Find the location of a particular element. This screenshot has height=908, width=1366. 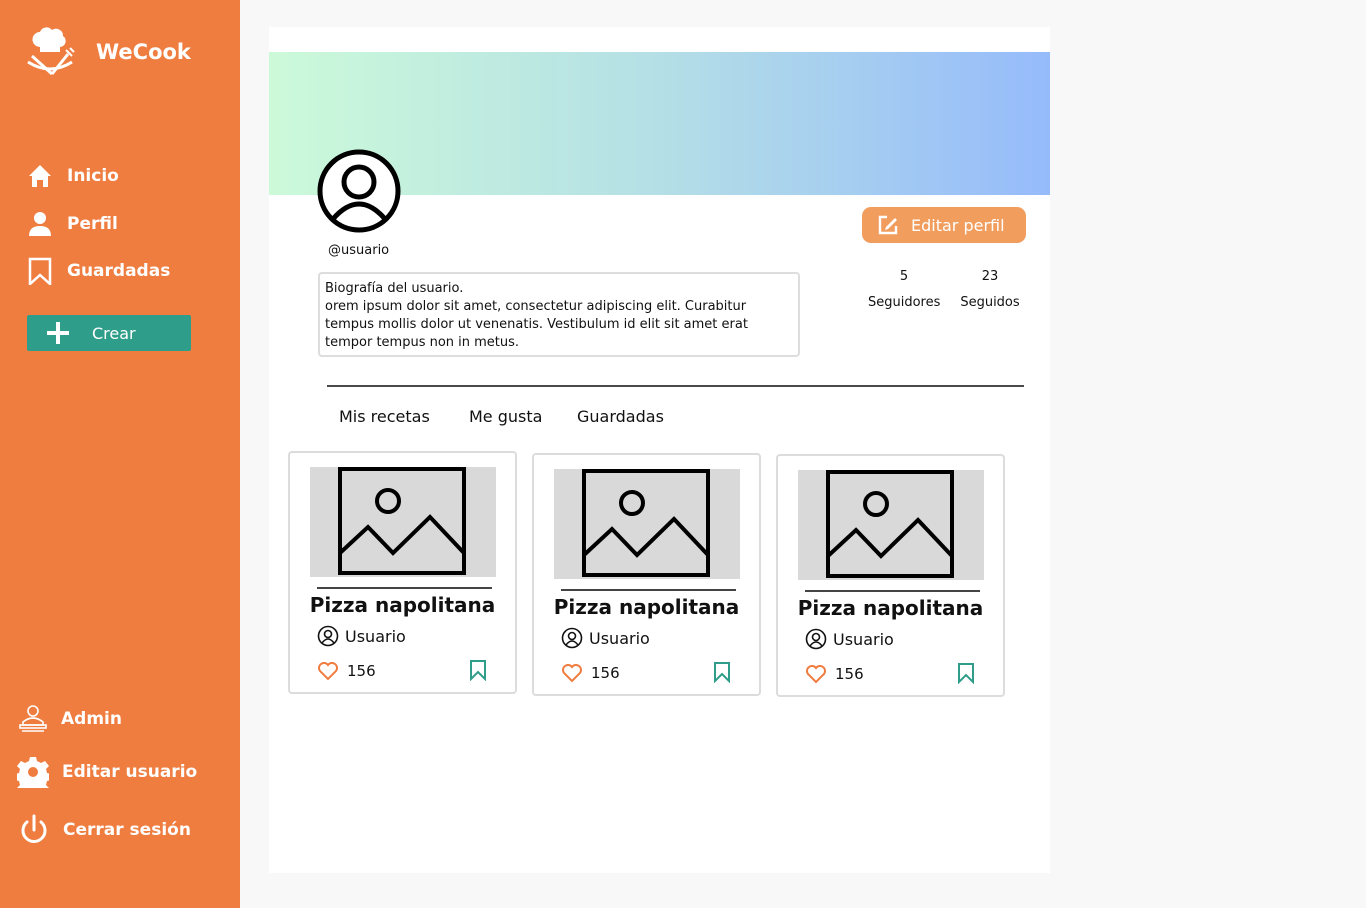

create-button: Crear is located at coordinates (109, 333).